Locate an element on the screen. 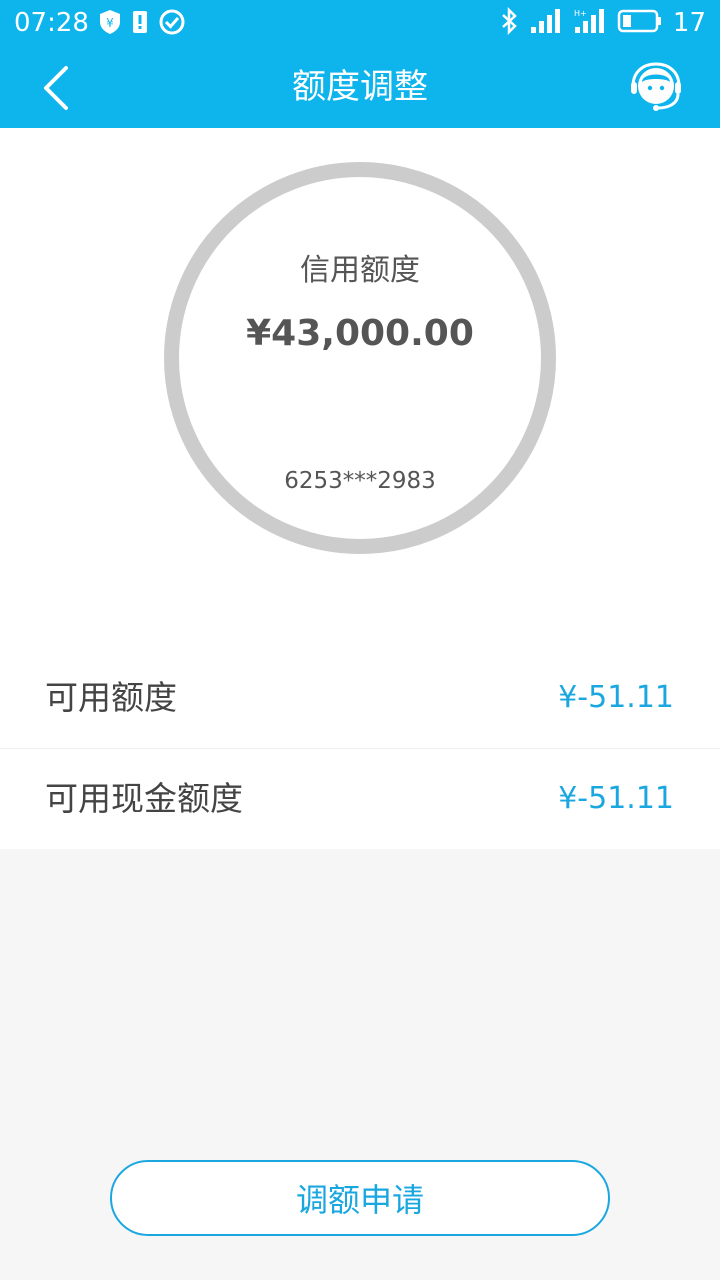 This screenshot has height=1280, width=720. status-left-icons: ¥ is located at coordinates (142, 24).